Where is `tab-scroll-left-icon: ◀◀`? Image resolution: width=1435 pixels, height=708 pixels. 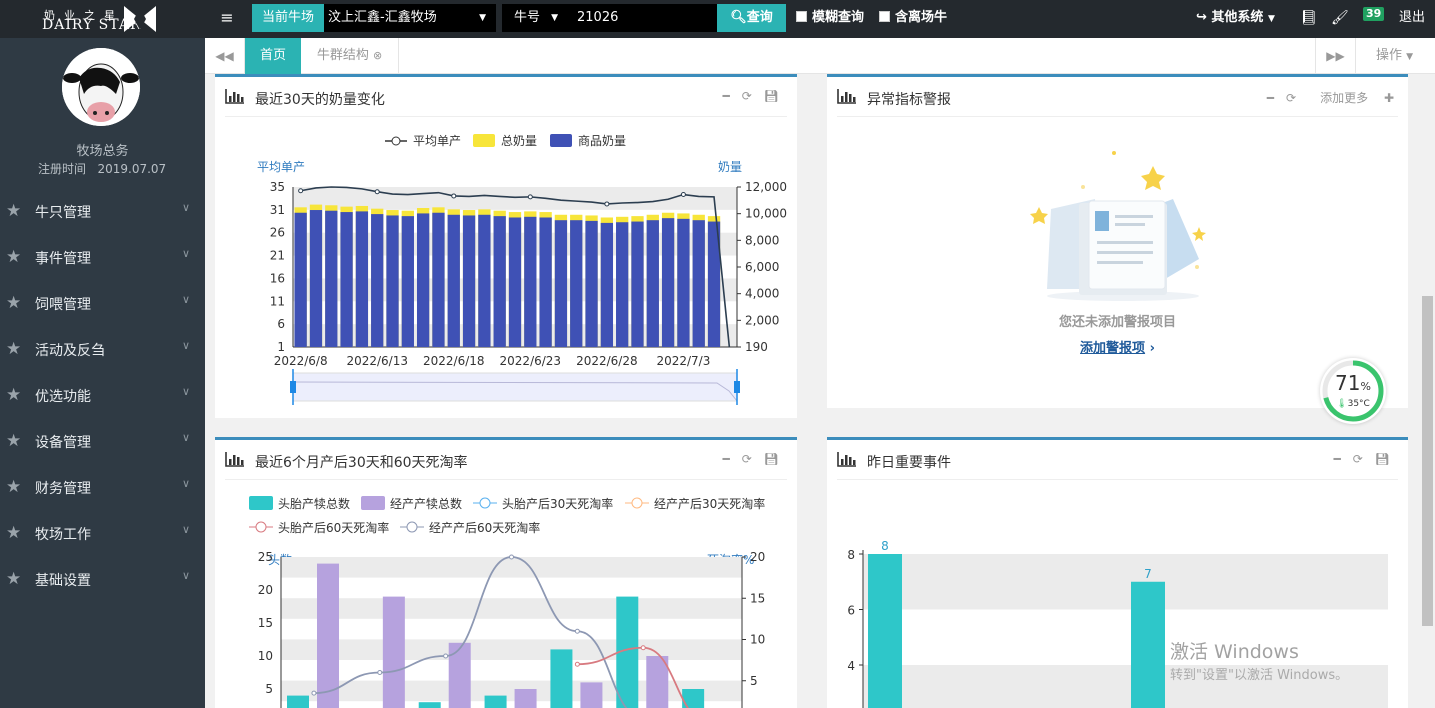
tab-scroll-left-icon: ◀◀ is located at coordinates (225, 56).